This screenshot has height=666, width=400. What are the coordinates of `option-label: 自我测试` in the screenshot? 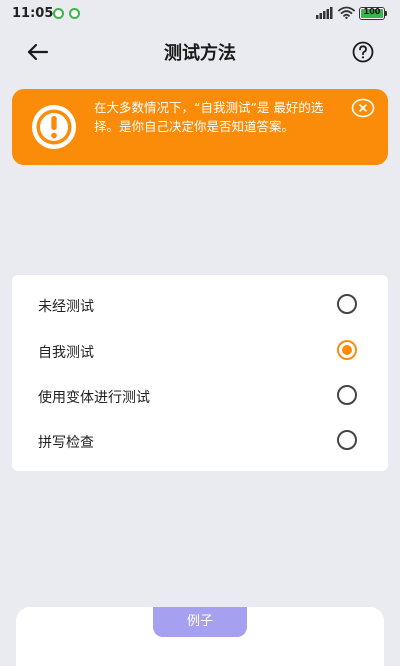 It's located at (66, 353).